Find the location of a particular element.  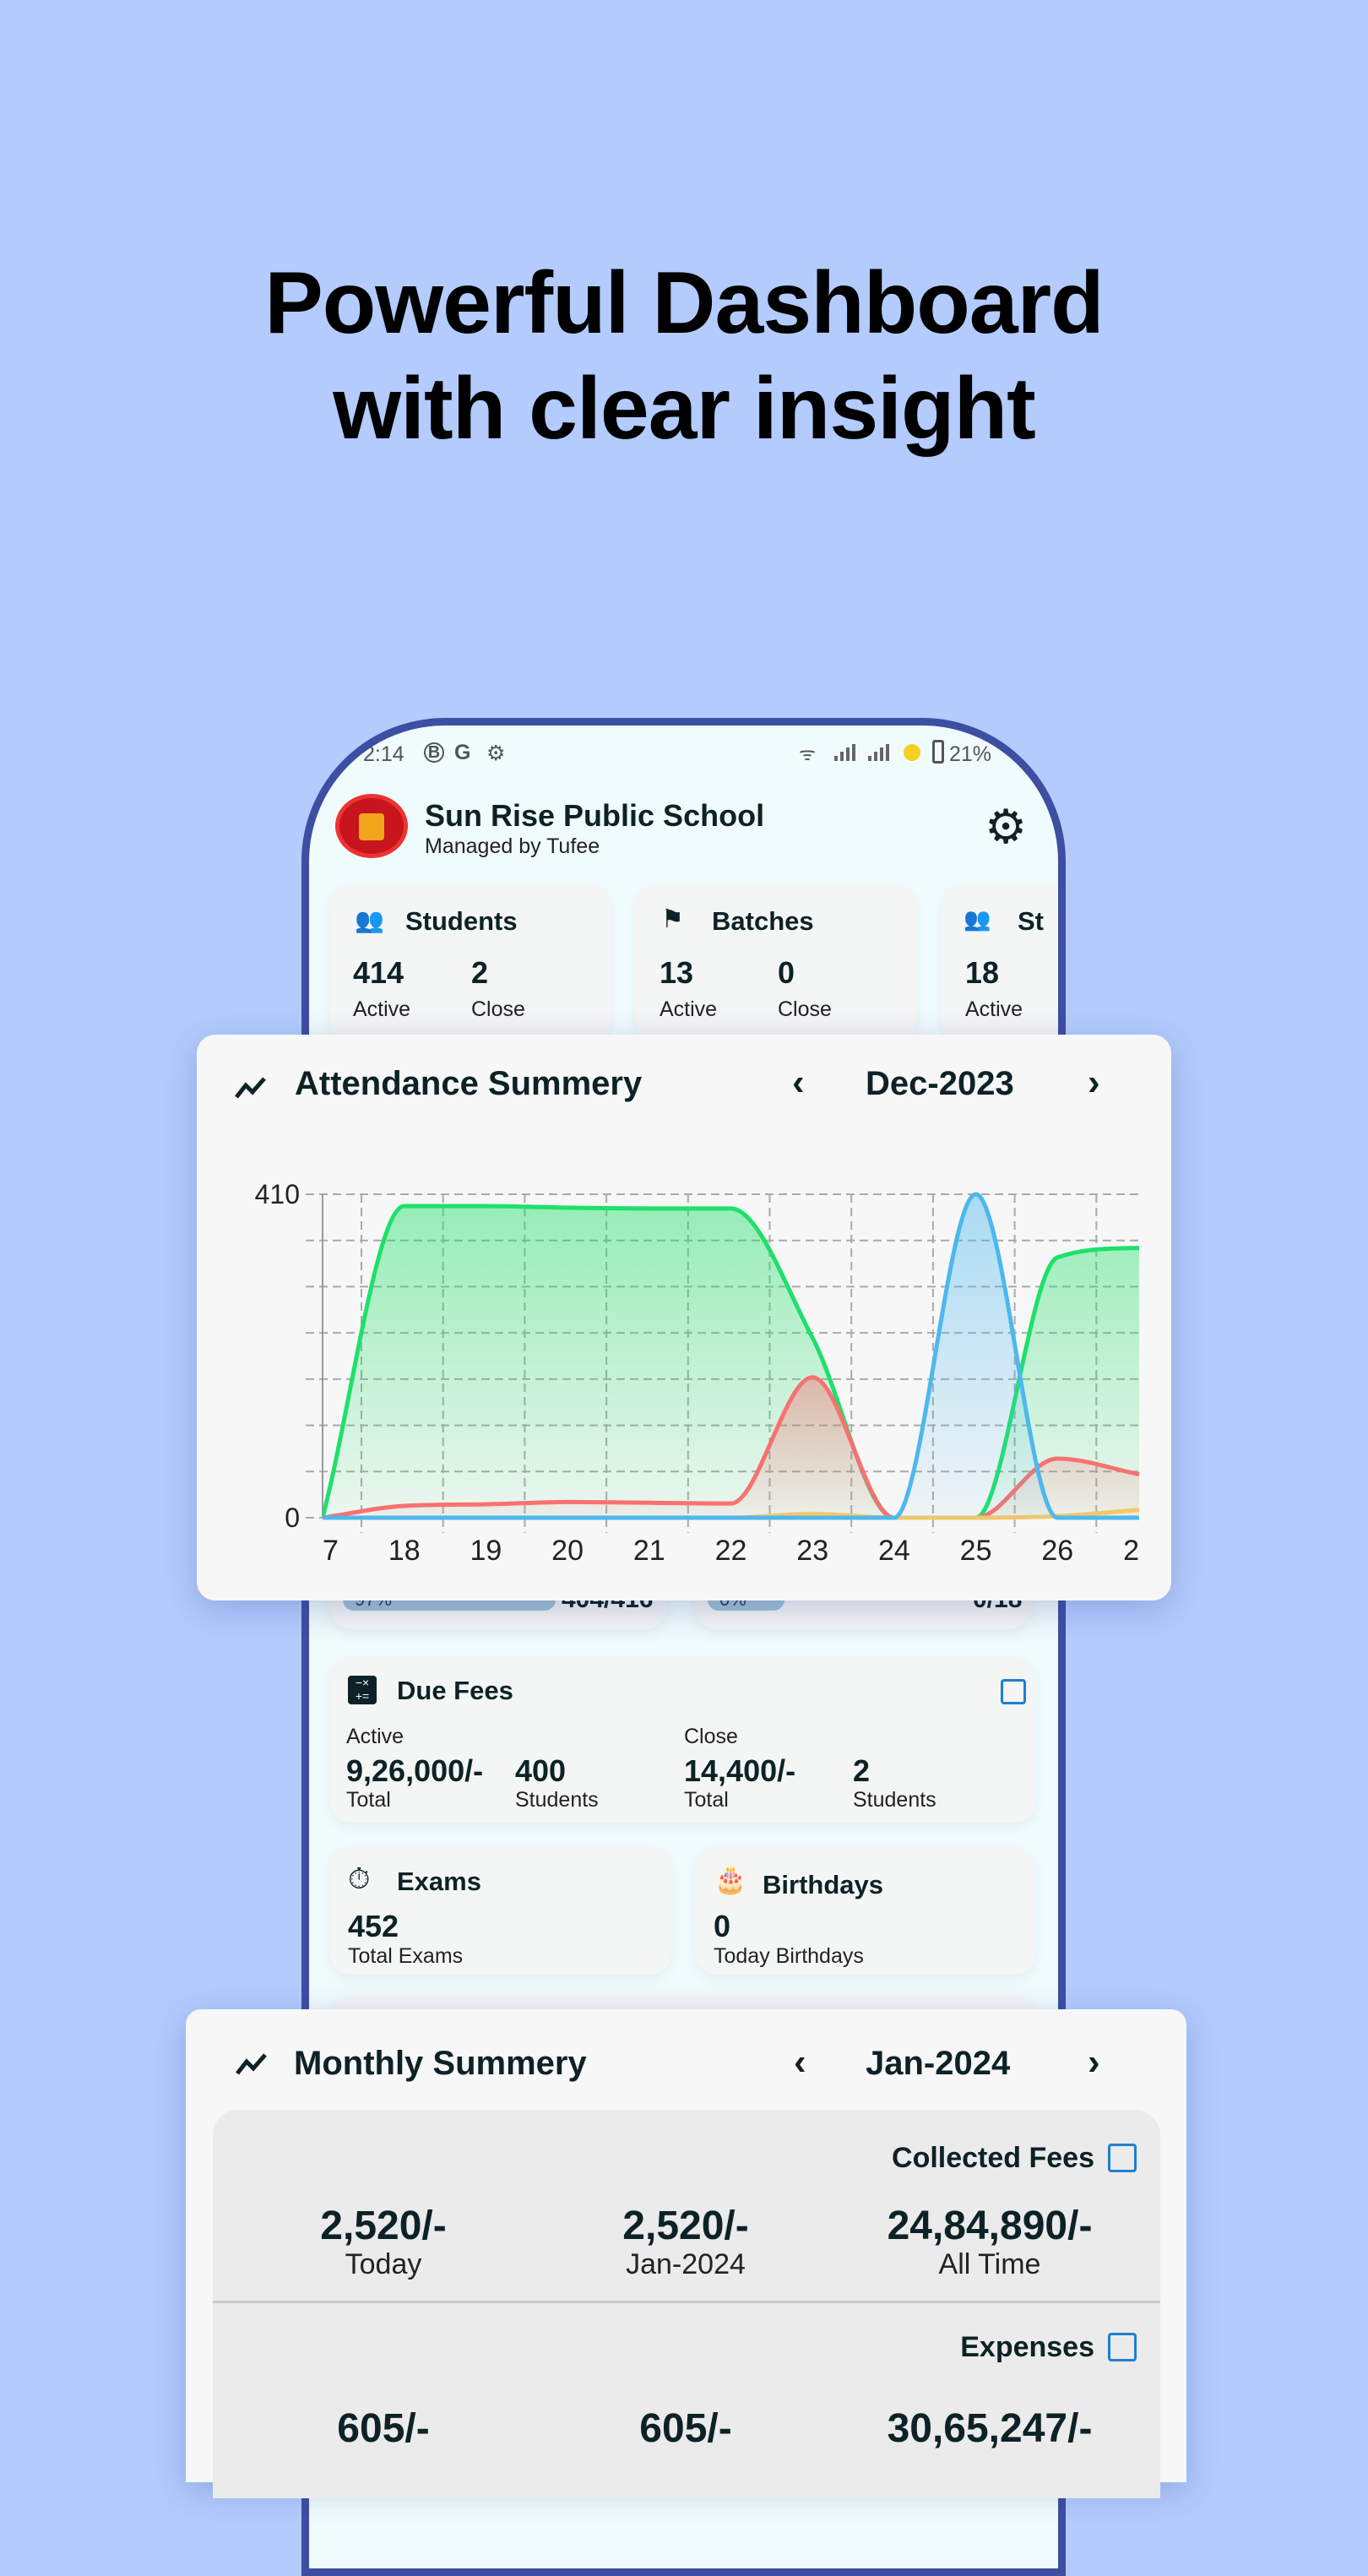

staff-icon: 👥 is located at coordinates (977, 919).